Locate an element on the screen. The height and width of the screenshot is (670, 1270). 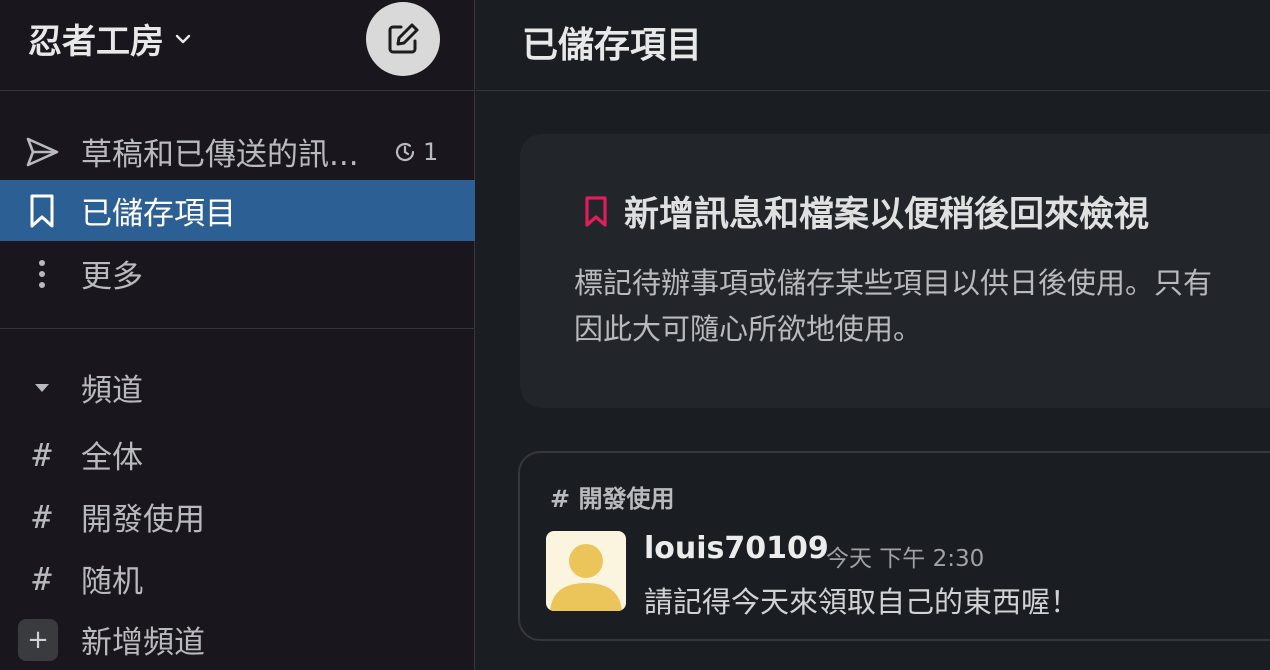
sidebar-channel-item: # 全体 is located at coordinates (237, 454).